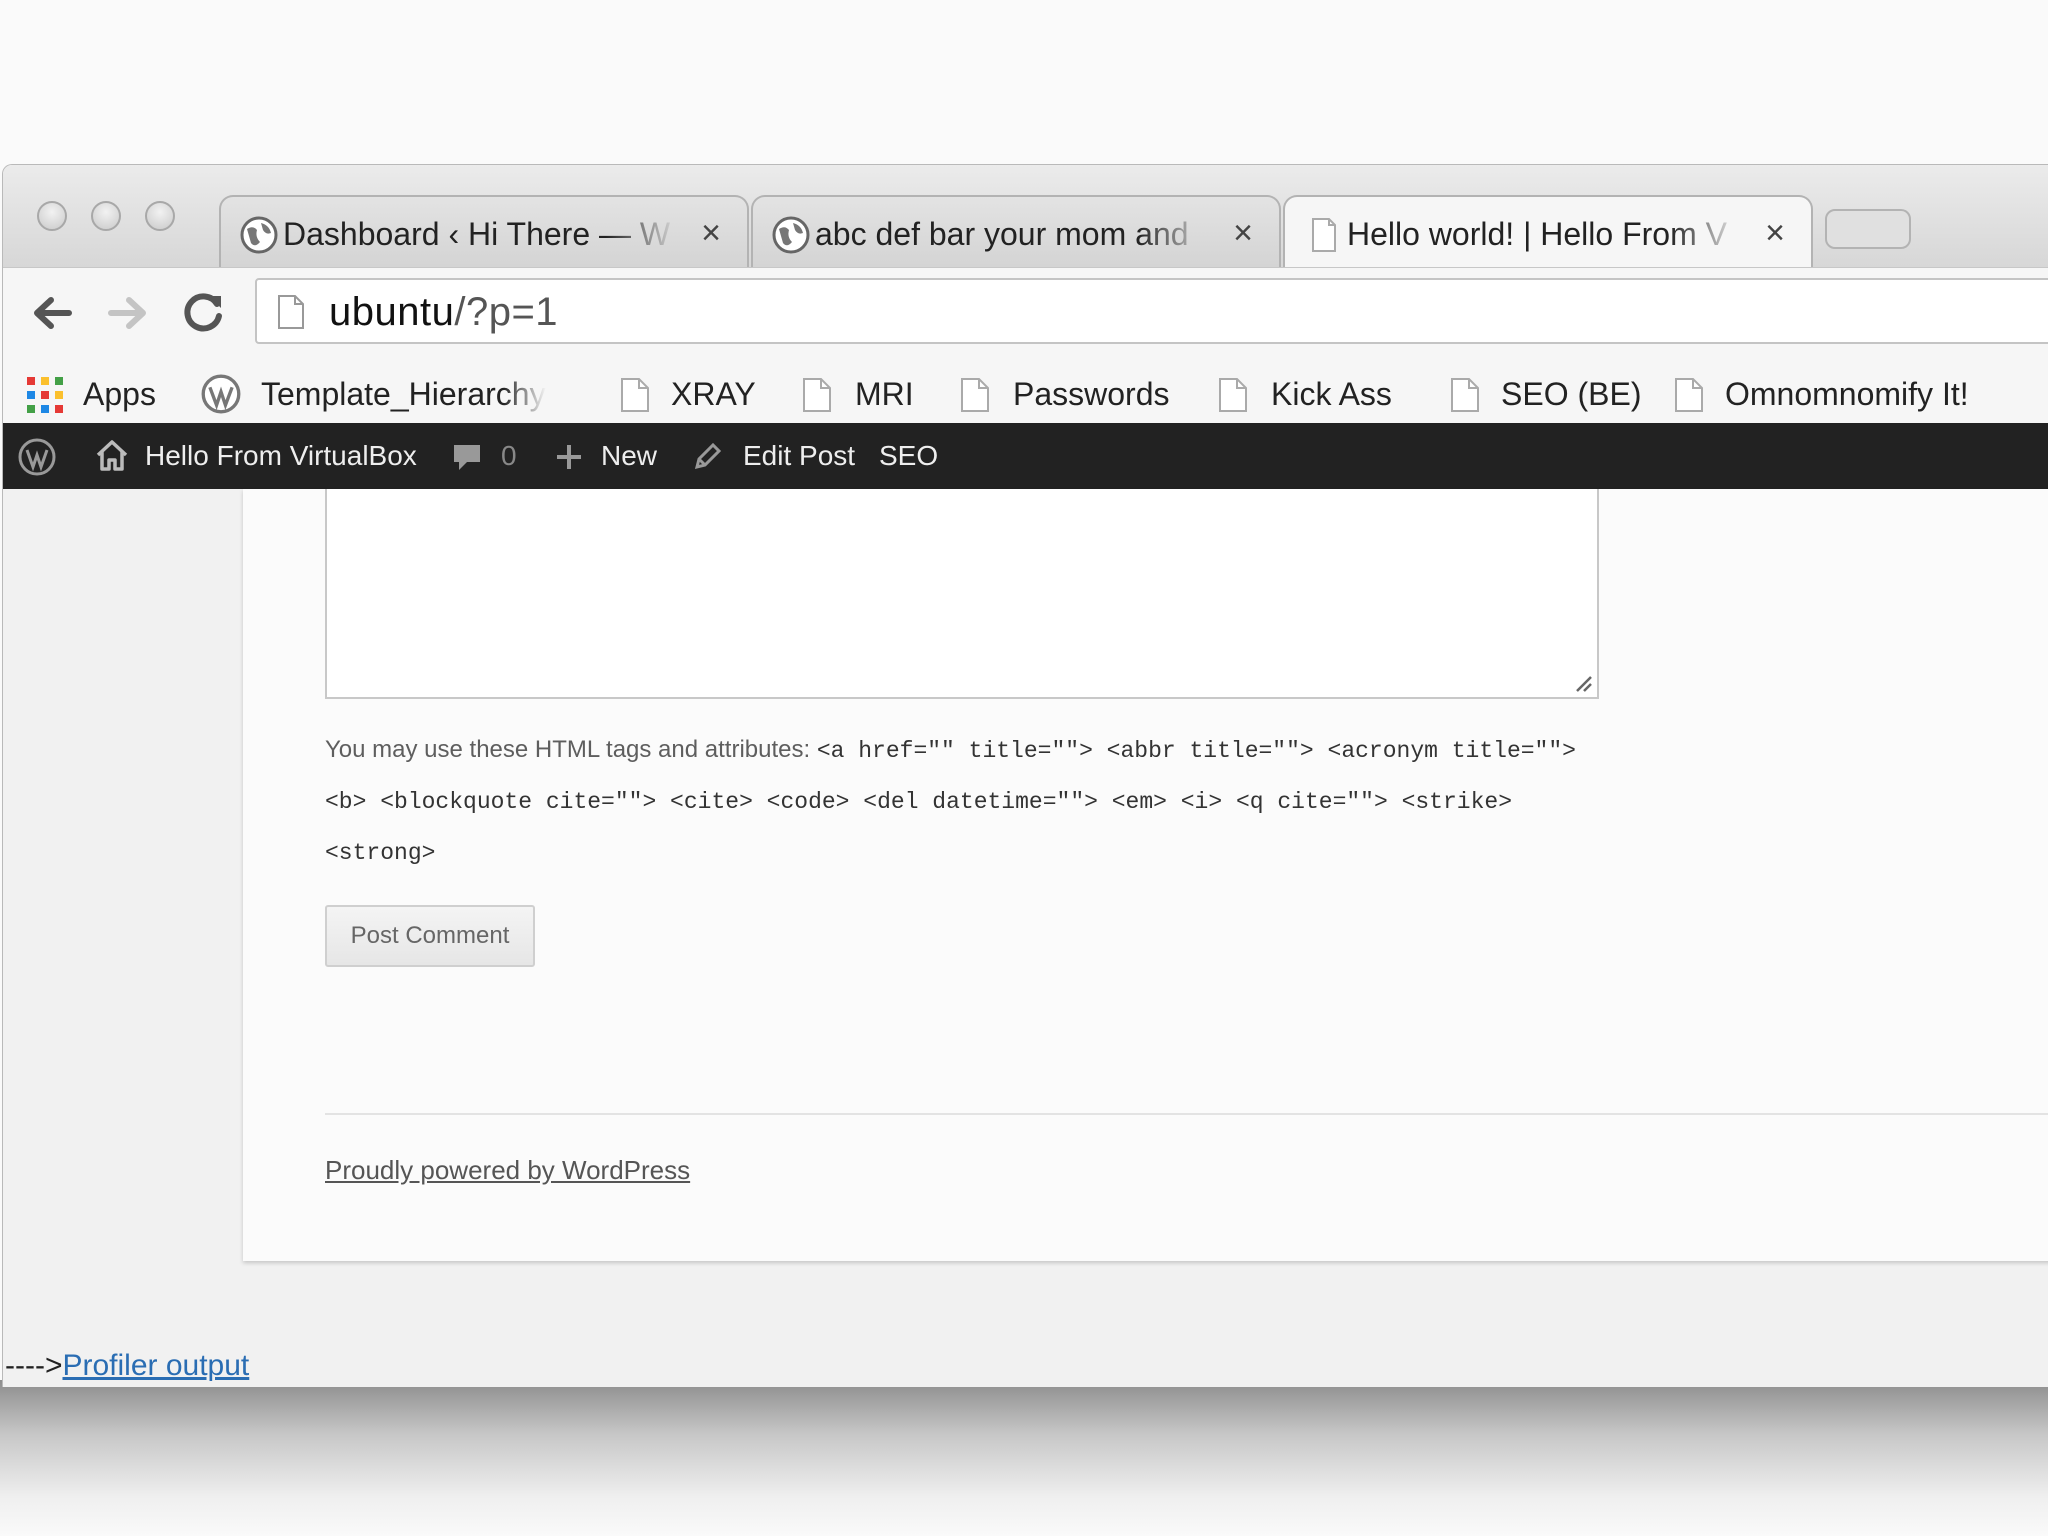 This screenshot has height=1536, width=2048. I want to click on tab-hello-world: Hello world! | Hello From V ×, so click(1548, 231).